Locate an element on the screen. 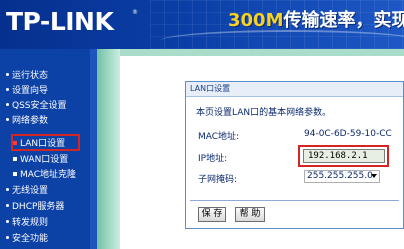 This screenshot has height=249, width=404. banner-swoosh-decoration is located at coordinates (282, 39).